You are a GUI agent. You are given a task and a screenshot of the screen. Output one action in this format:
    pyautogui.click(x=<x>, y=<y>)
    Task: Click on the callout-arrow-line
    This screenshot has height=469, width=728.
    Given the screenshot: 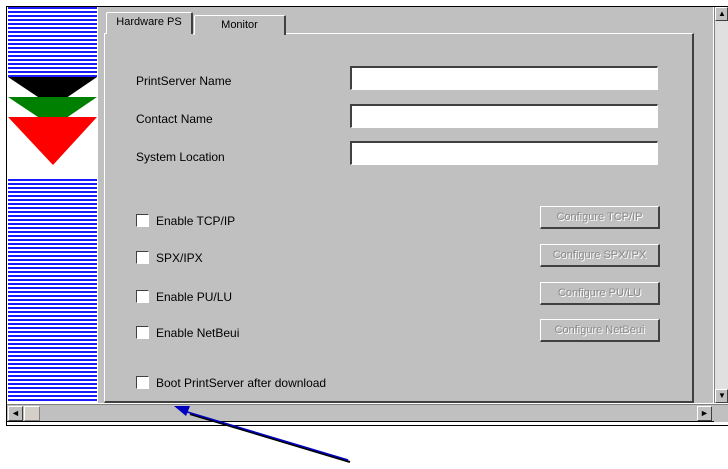 What is the action you would take?
    pyautogui.click(x=266, y=435)
    